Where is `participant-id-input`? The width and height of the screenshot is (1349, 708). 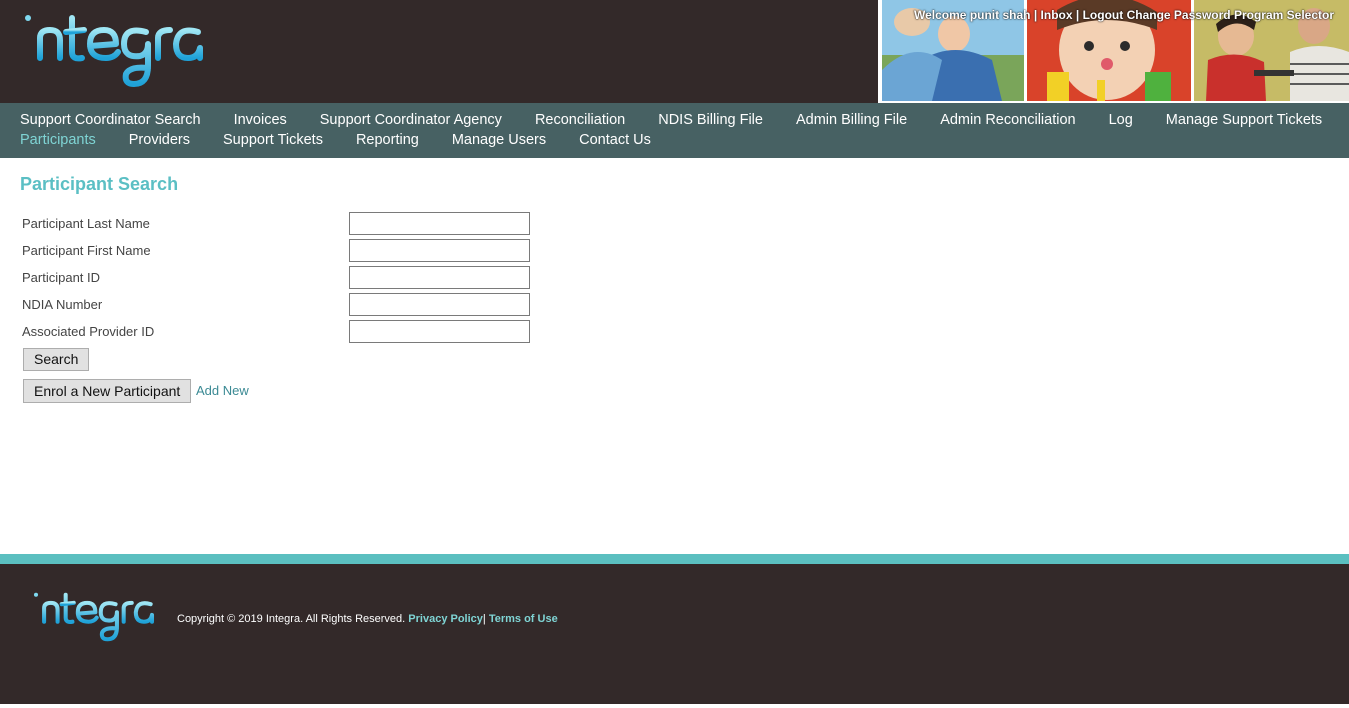
participant-id-input is located at coordinates (439, 277).